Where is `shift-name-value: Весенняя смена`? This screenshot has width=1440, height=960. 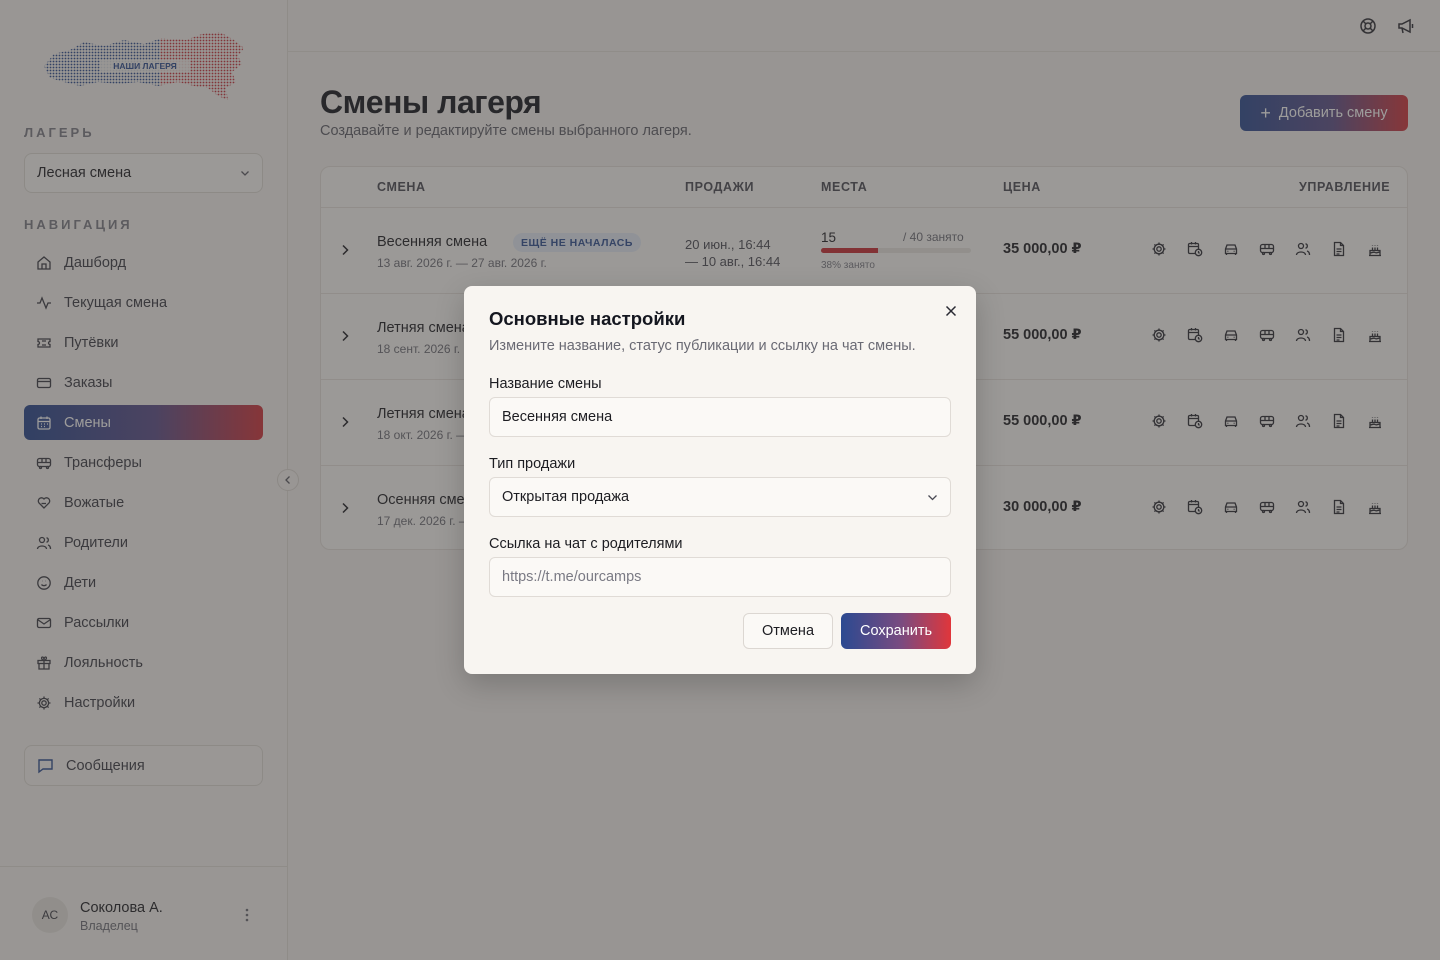 shift-name-value: Весенняя смена is located at coordinates (557, 417).